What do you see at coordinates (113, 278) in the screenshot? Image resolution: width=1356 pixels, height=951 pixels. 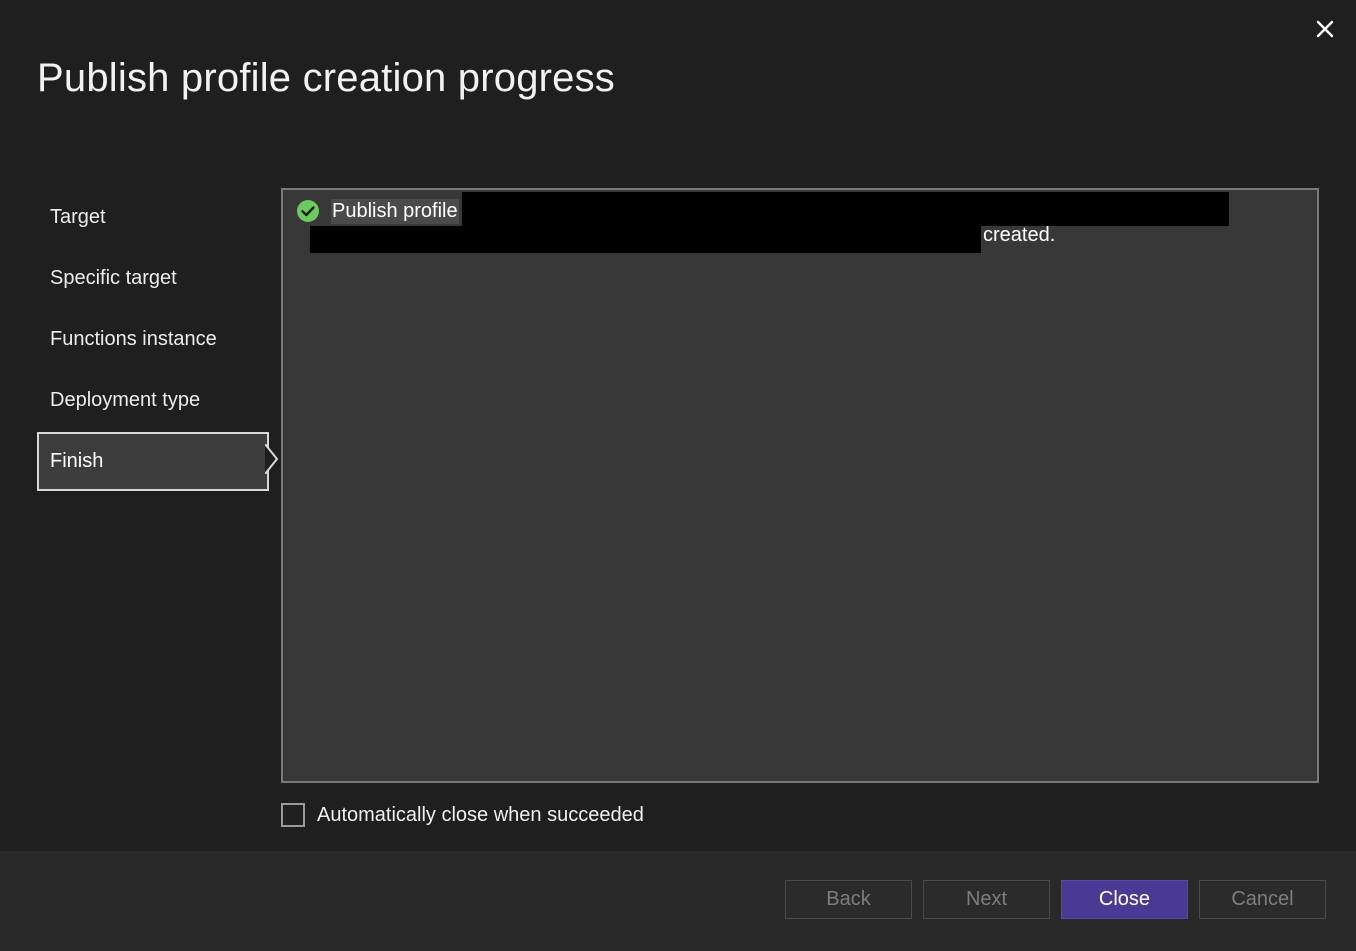 I see `step-label: Specific target` at bounding box center [113, 278].